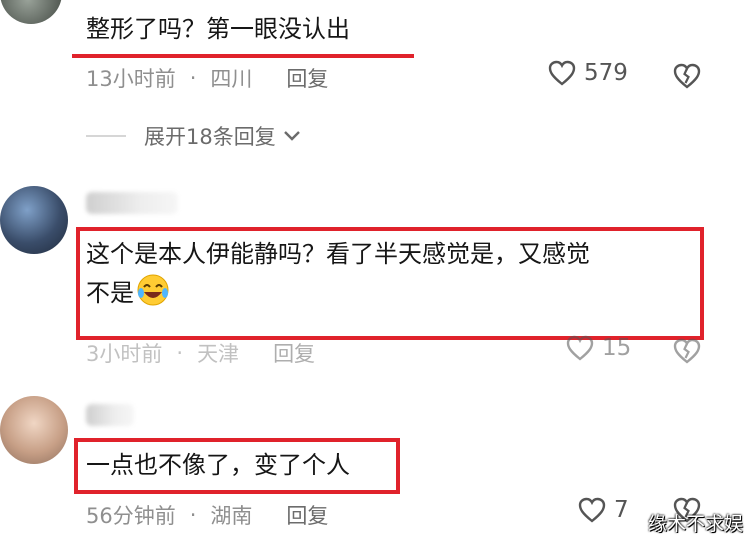  I want to click on like-button: 7, so click(603, 510).